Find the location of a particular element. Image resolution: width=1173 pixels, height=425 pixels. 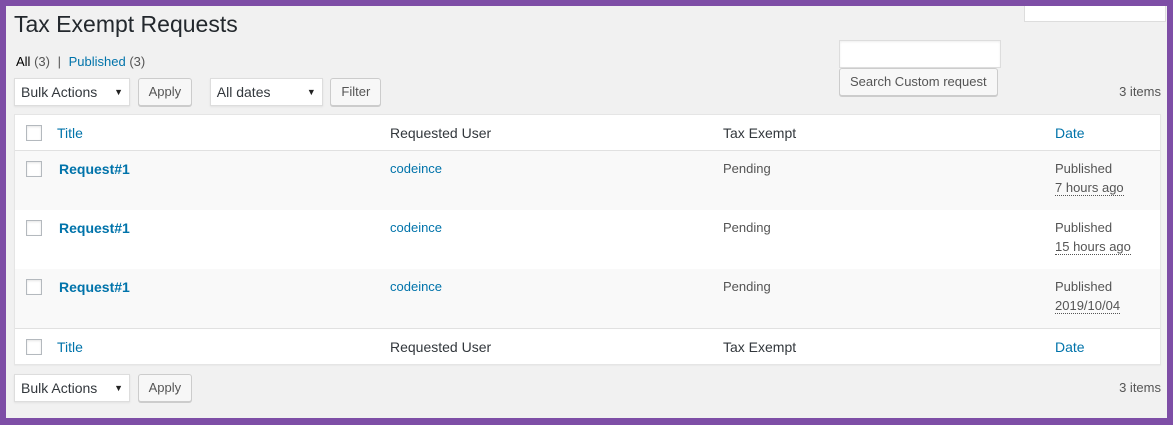

column-tax-exempt: Tax Exempt is located at coordinates (760, 133).